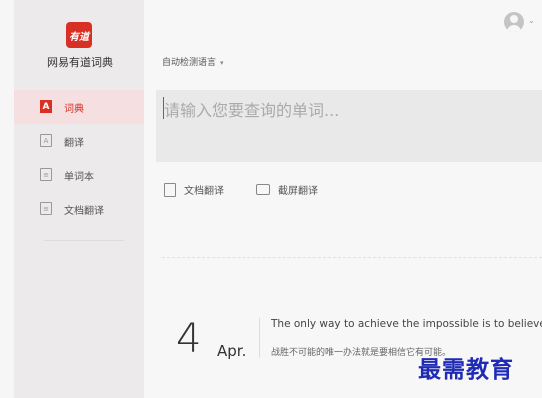 The width and height of the screenshot is (542, 398). I want to click on sidebar-item-label: 词典, so click(74, 109).